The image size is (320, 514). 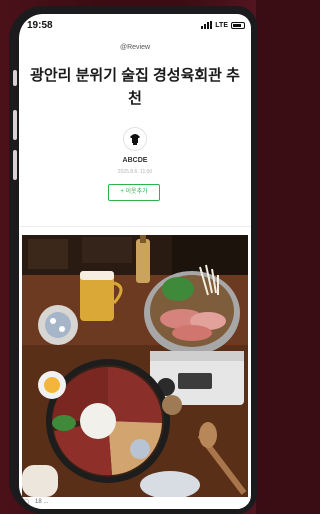 What do you see at coordinates (134, 192) in the screenshot?
I see `add-neighbor-button: + 이웃추가` at bounding box center [134, 192].